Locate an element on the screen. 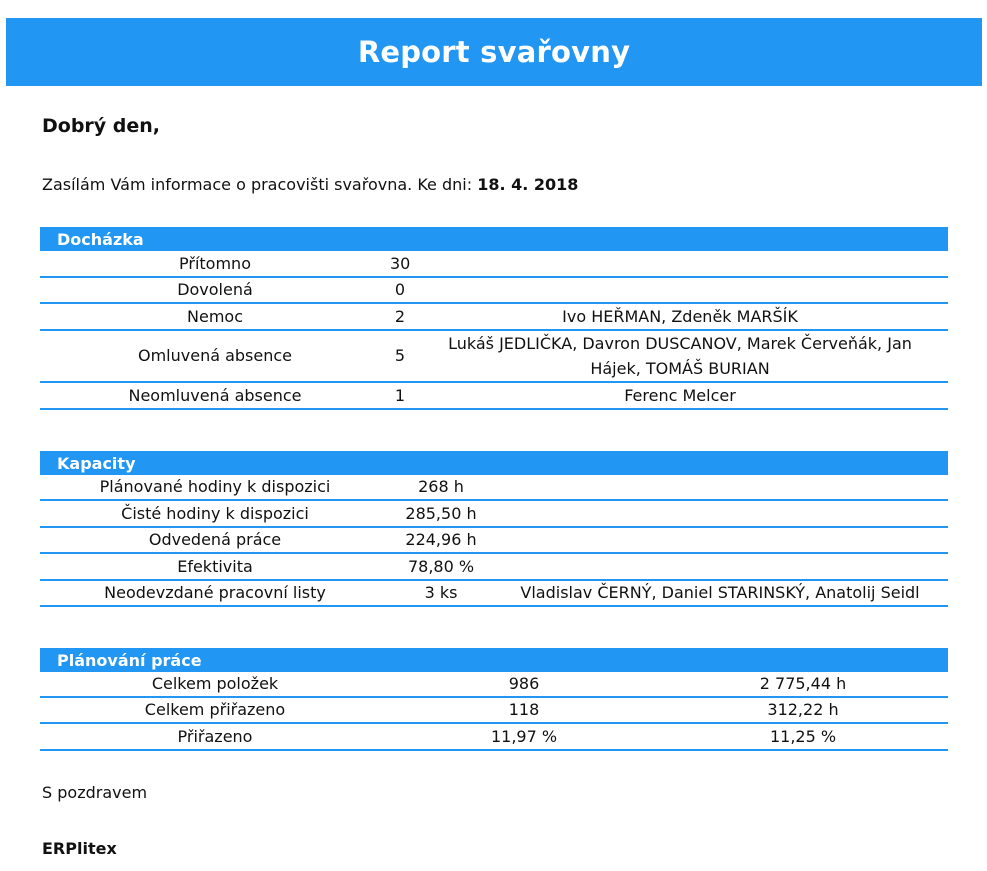  row-label: Plánované hodiny k dispozici is located at coordinates (215, 486).